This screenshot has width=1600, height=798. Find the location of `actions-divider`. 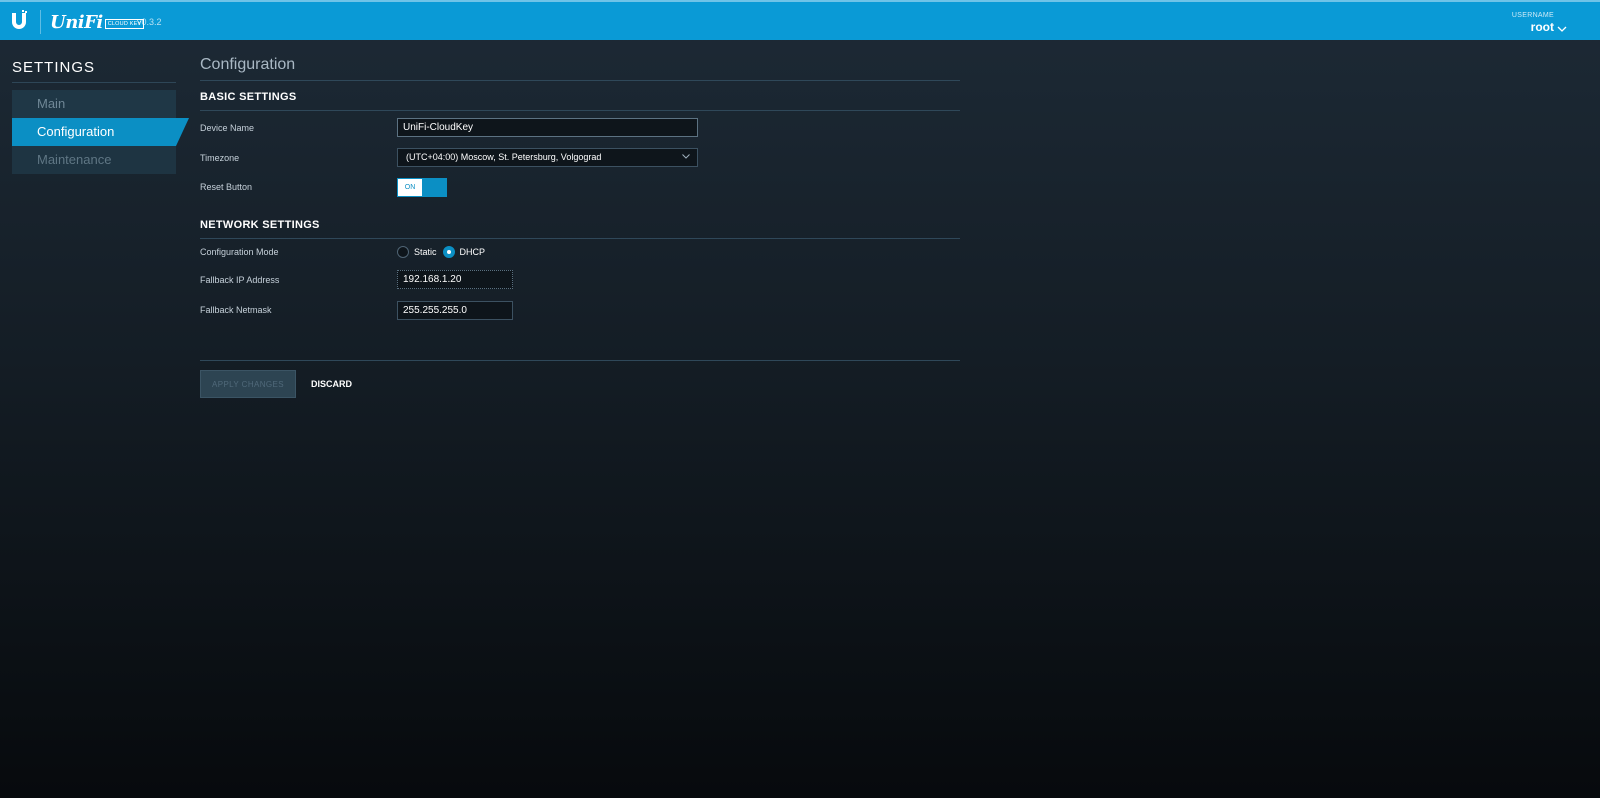

actions-divider is located at coordinates (580, 360).